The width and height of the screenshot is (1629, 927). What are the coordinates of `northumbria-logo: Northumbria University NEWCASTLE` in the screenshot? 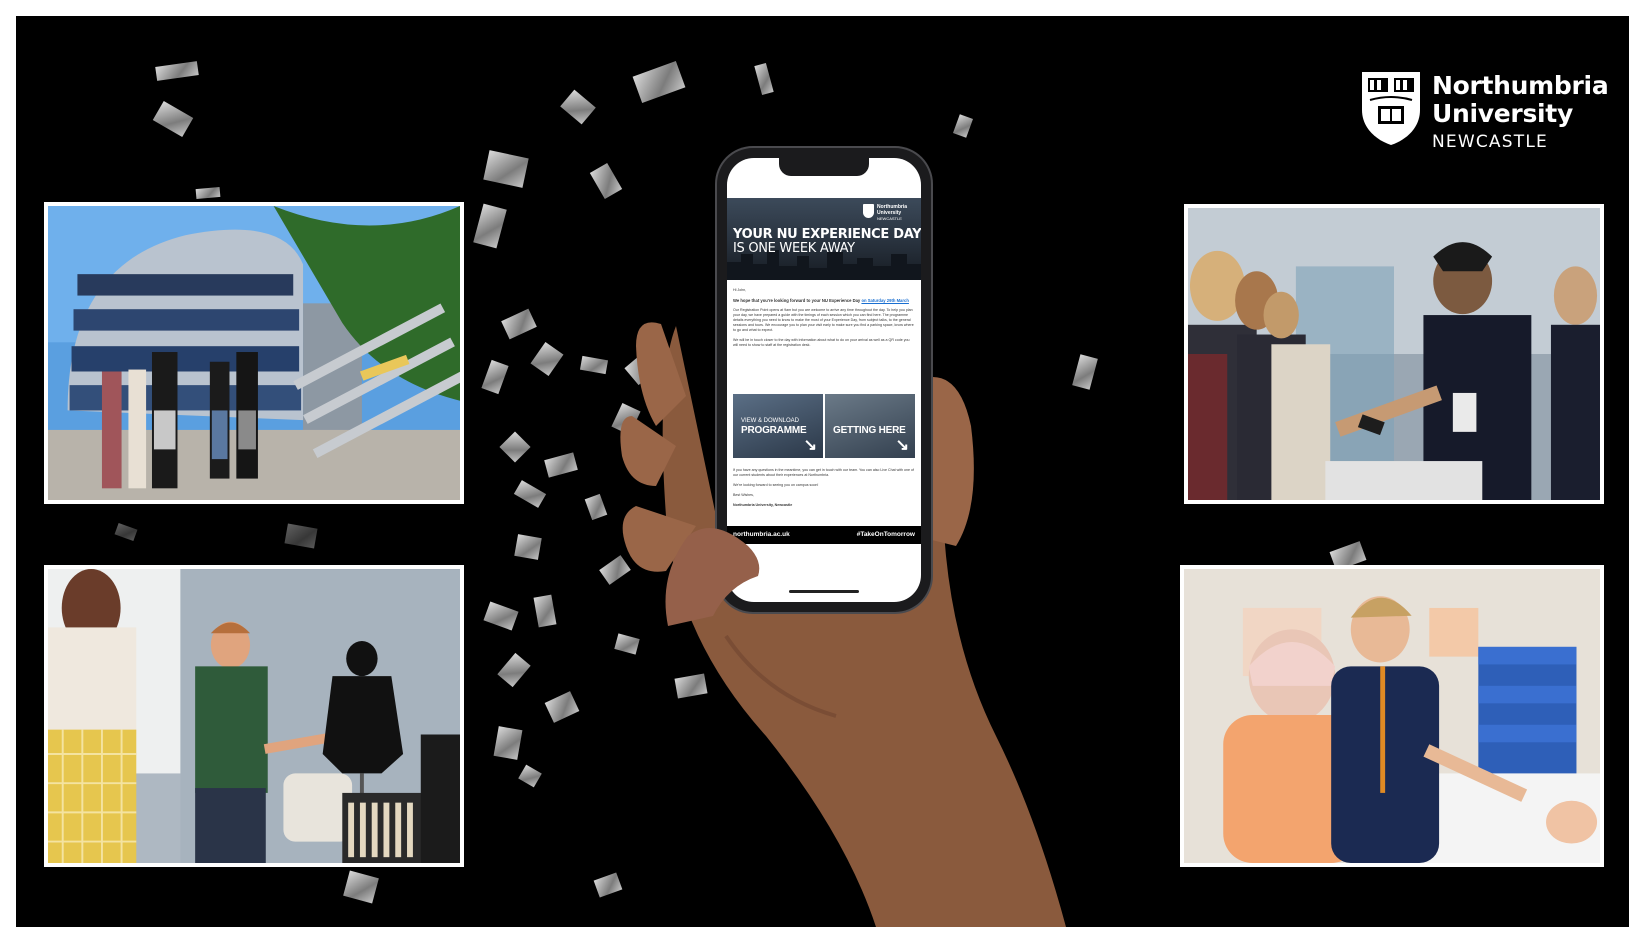 It's located at (1484, 115).